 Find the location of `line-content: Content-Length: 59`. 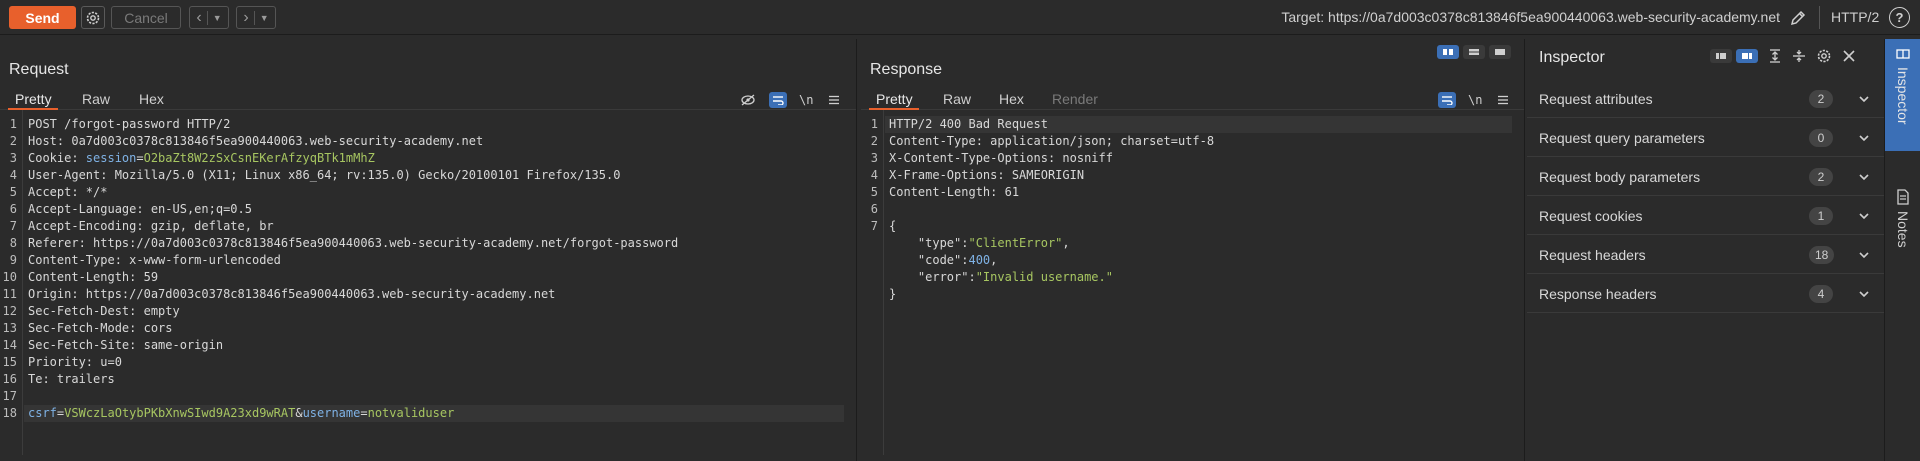

line-content: Content-Length: 59 is located at coordinates (93, 277).